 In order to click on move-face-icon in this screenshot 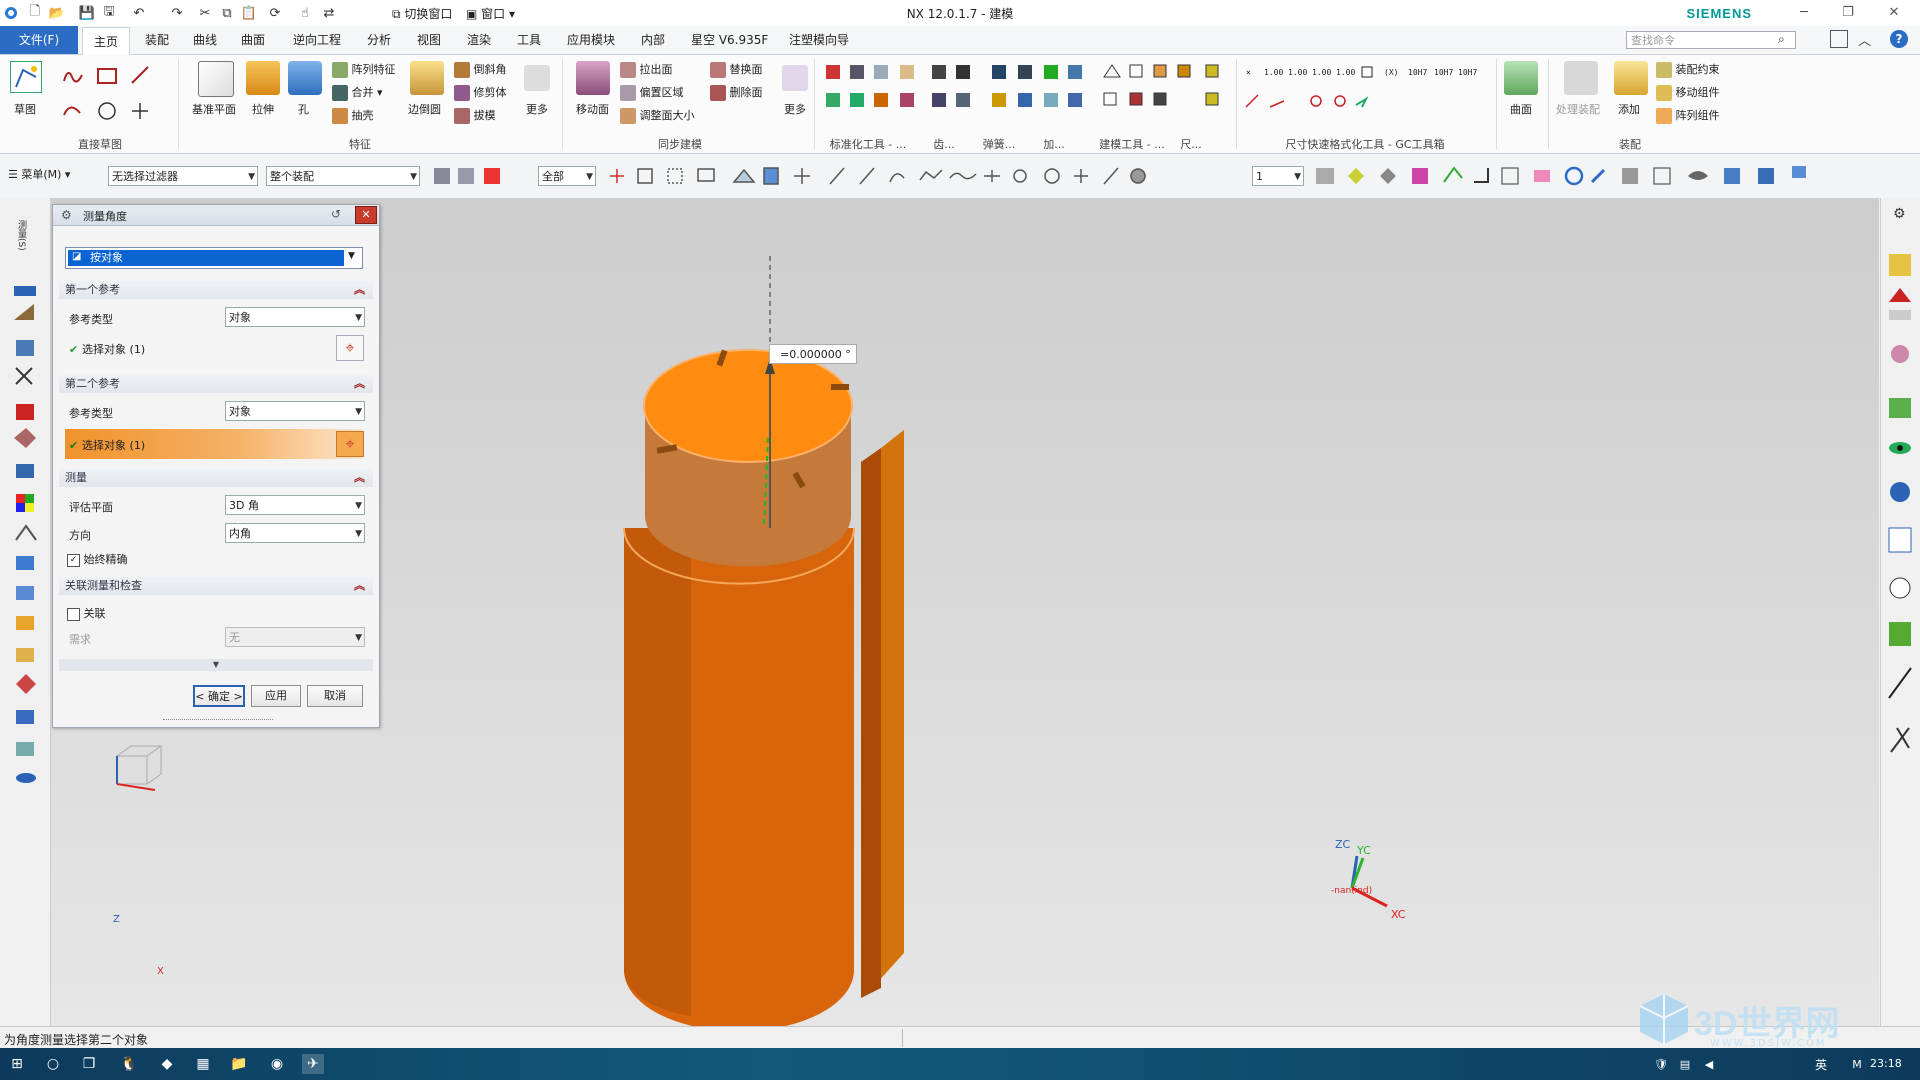, I will do `click(593, 78)`.